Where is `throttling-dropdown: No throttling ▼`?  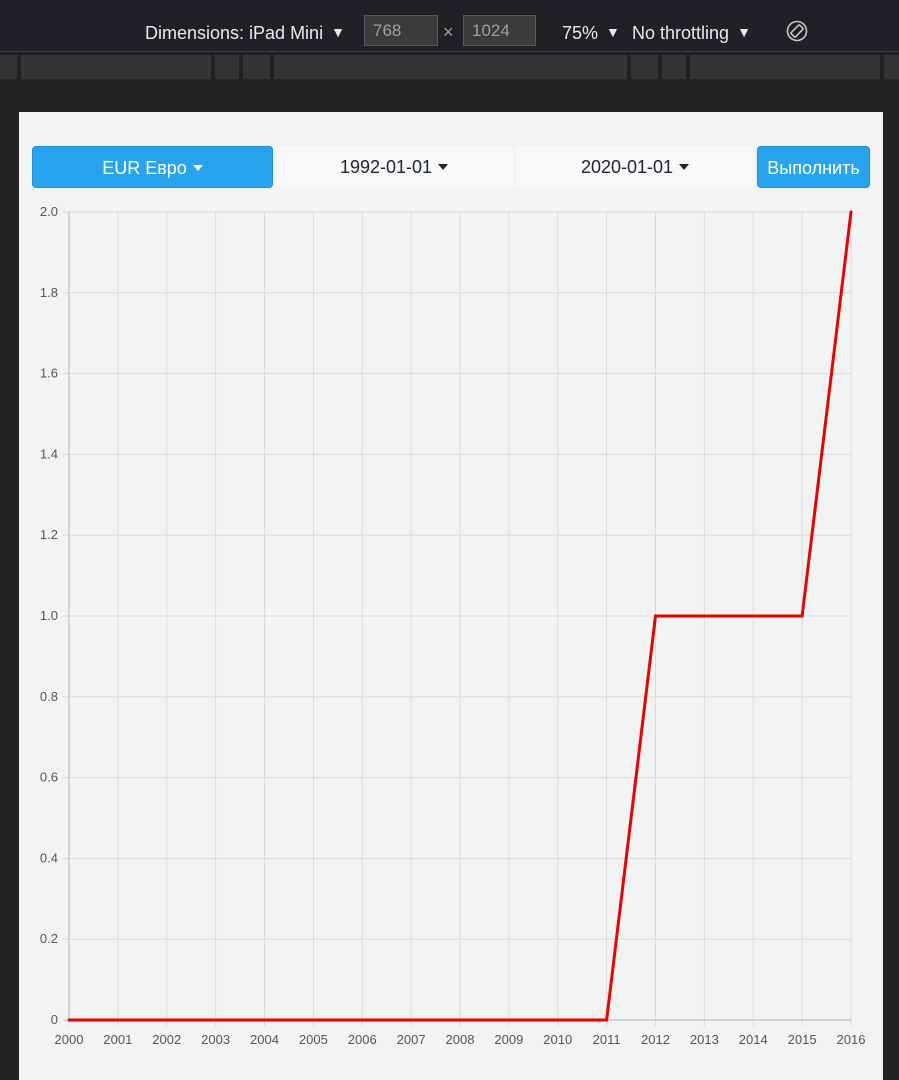 throttling-dropdown: No throttling ▼ is located at coordinates (691, 25).